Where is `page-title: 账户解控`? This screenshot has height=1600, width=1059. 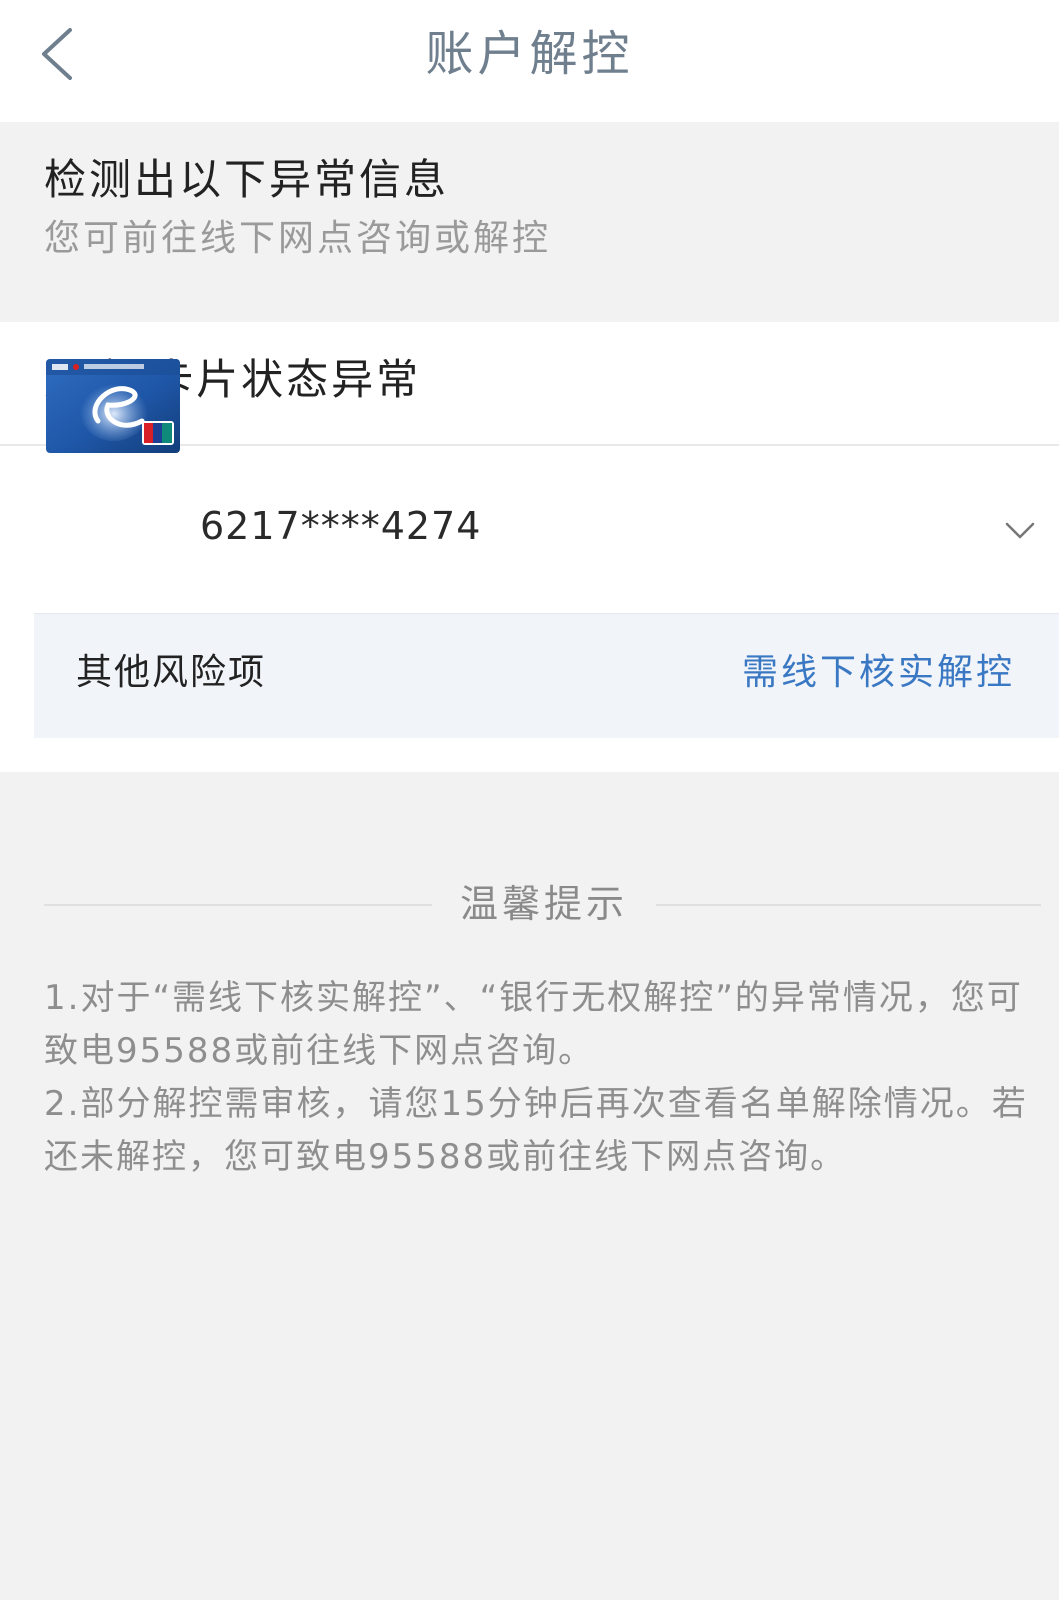
page-title: 账户解控 is located at coordinates (529, 54).